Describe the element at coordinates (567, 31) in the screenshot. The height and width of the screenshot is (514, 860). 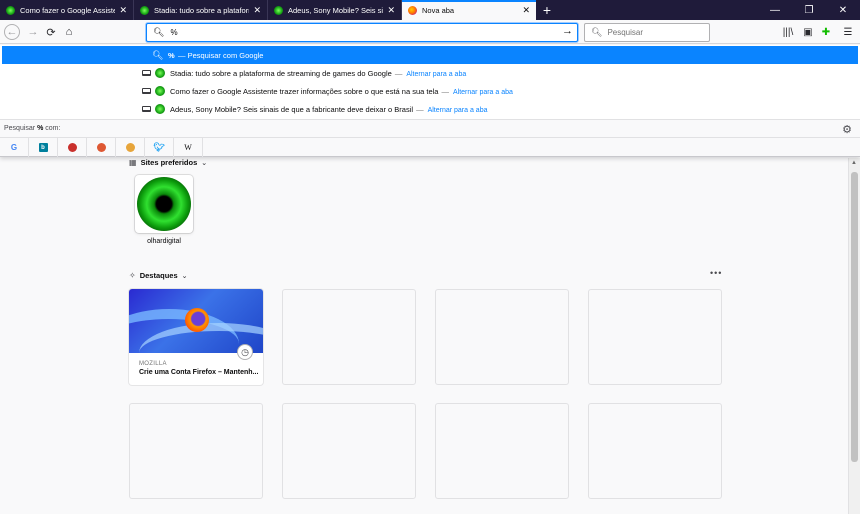
I see `go-arrow-icon: →` at that location.